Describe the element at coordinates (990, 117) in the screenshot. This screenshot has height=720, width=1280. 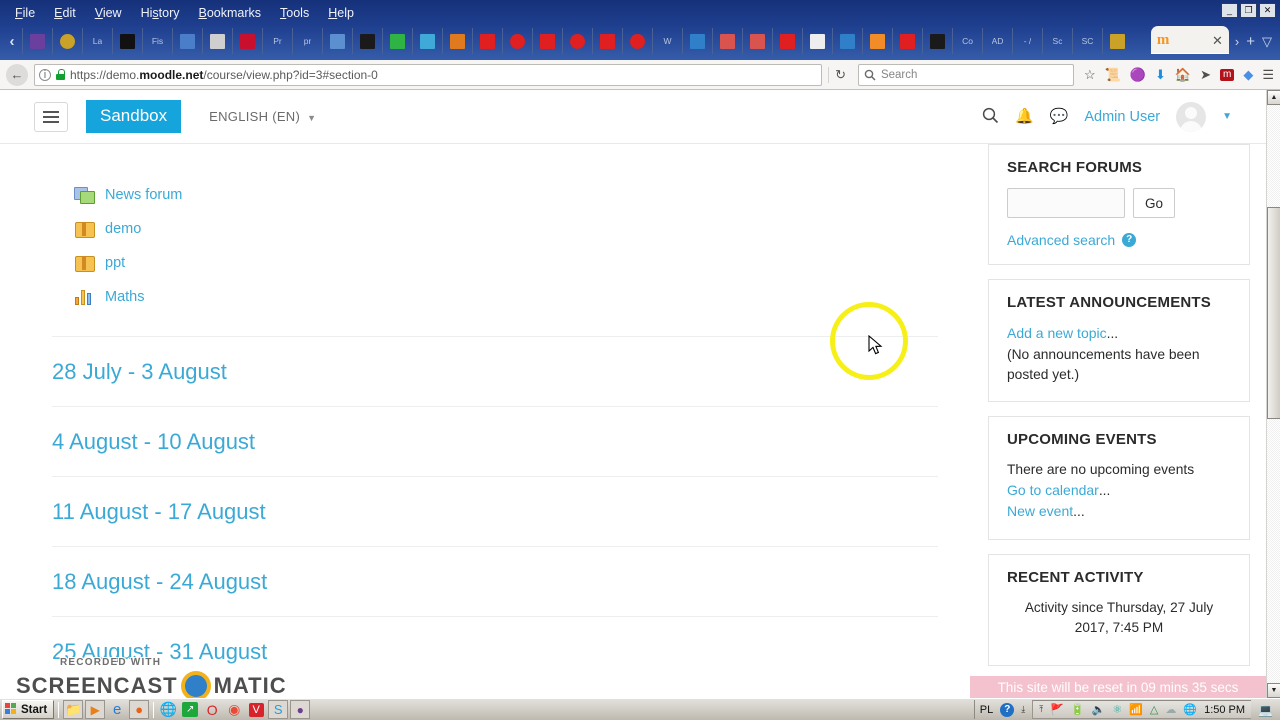
I see `search-icon` at that location.